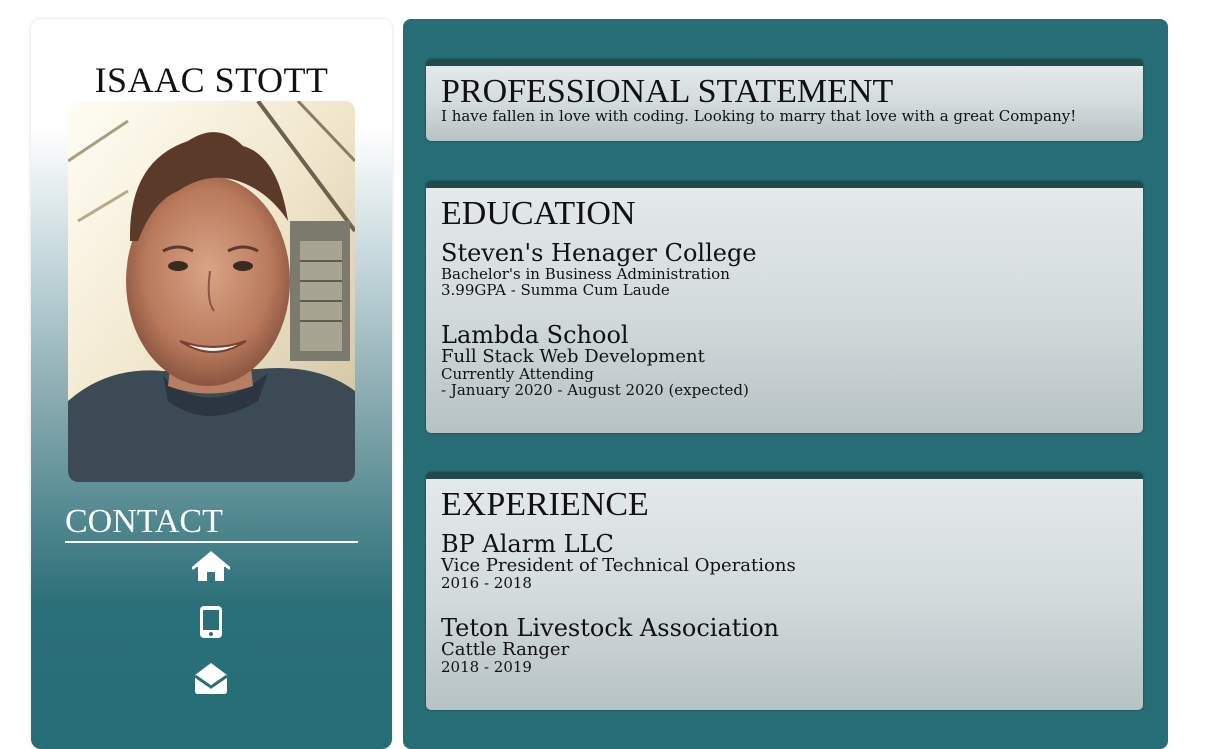  I want to click on program: Full Stack Web Development, so click(573, 356).